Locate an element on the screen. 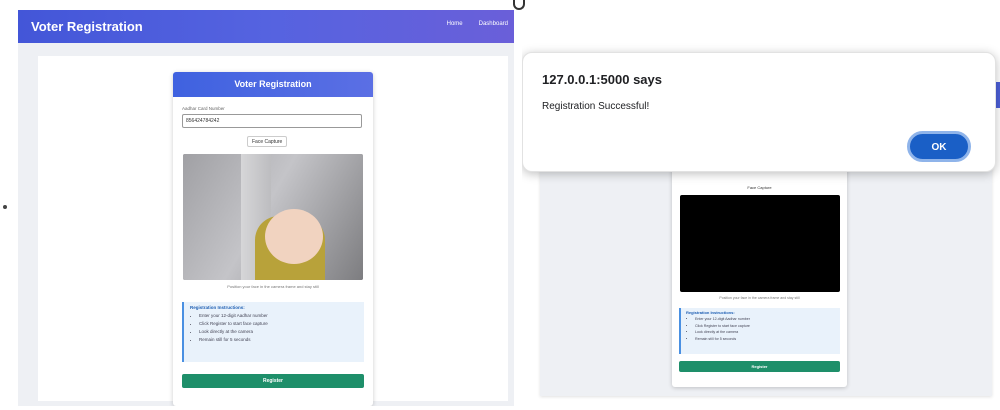  ok-button: OK is located at coordinates (939, 146).